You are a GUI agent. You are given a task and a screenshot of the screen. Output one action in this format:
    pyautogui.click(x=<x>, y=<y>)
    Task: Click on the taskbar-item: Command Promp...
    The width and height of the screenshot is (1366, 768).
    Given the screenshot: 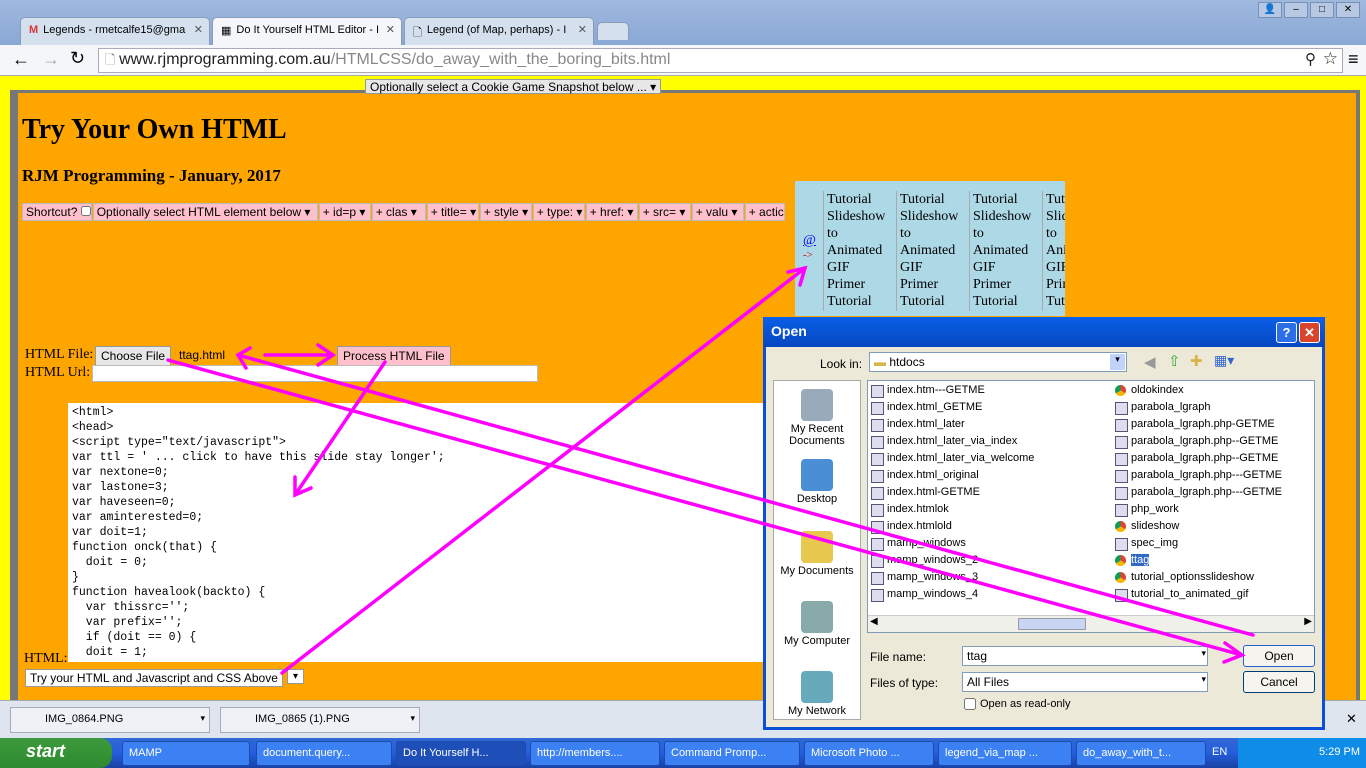 What is the action you would take?
    pyautogui.click(x=732, y=753)
    